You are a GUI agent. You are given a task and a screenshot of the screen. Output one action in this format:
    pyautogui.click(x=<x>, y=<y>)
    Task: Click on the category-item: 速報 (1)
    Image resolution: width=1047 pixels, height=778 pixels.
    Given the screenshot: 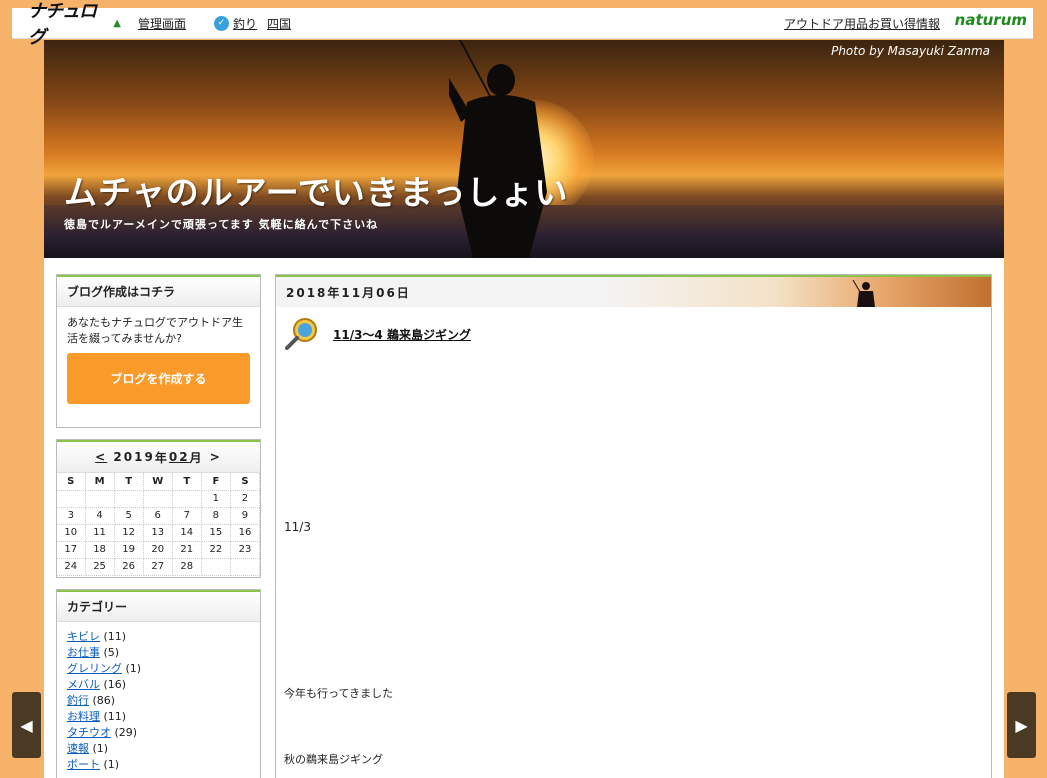 What is the action you would take?
    pyautogui.click(x=158, y=749)
    